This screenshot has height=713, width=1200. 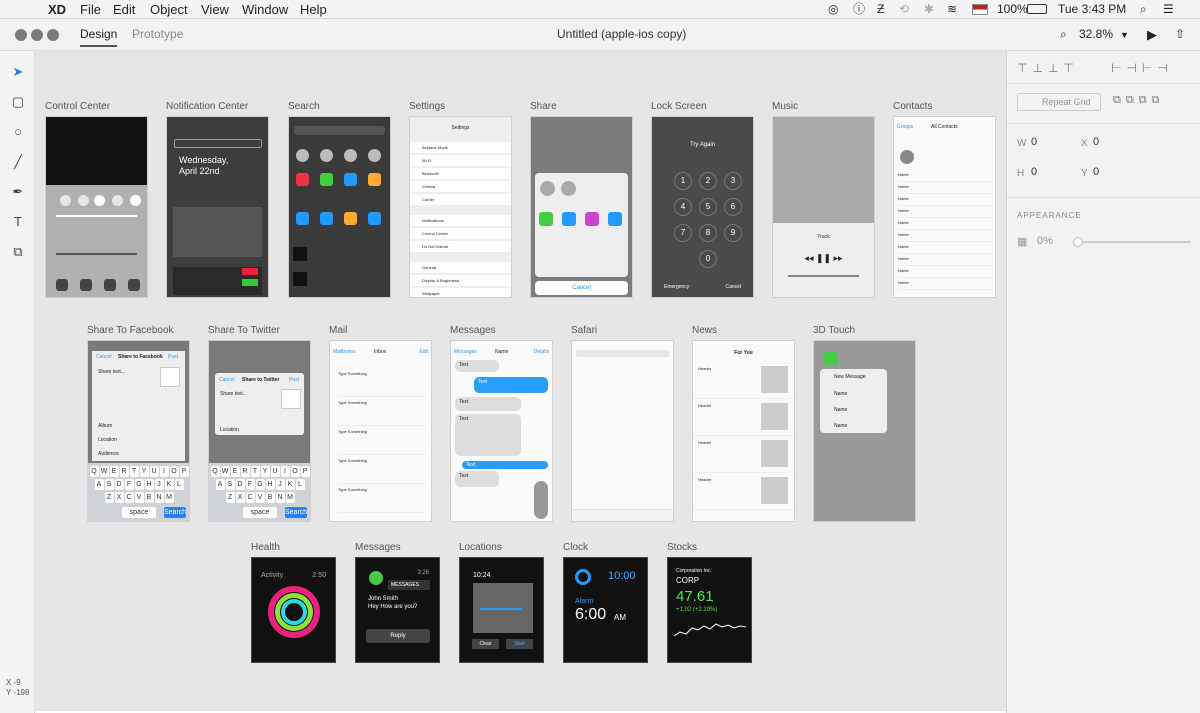 What do you see at coordinates (124, 9) in the screenshot?
I see `menu-edit: Edit` at bounding box center [124, 9].